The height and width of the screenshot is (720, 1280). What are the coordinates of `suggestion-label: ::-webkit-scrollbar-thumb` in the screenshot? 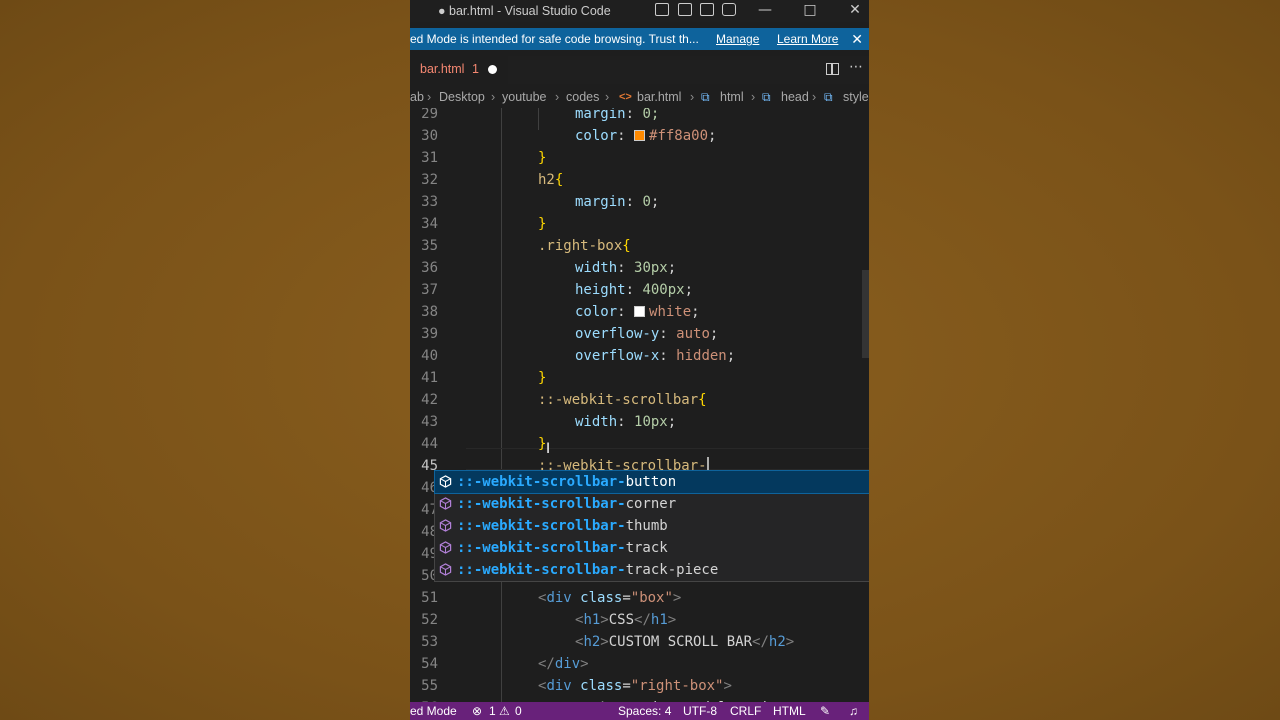 It's located at (562, 526).